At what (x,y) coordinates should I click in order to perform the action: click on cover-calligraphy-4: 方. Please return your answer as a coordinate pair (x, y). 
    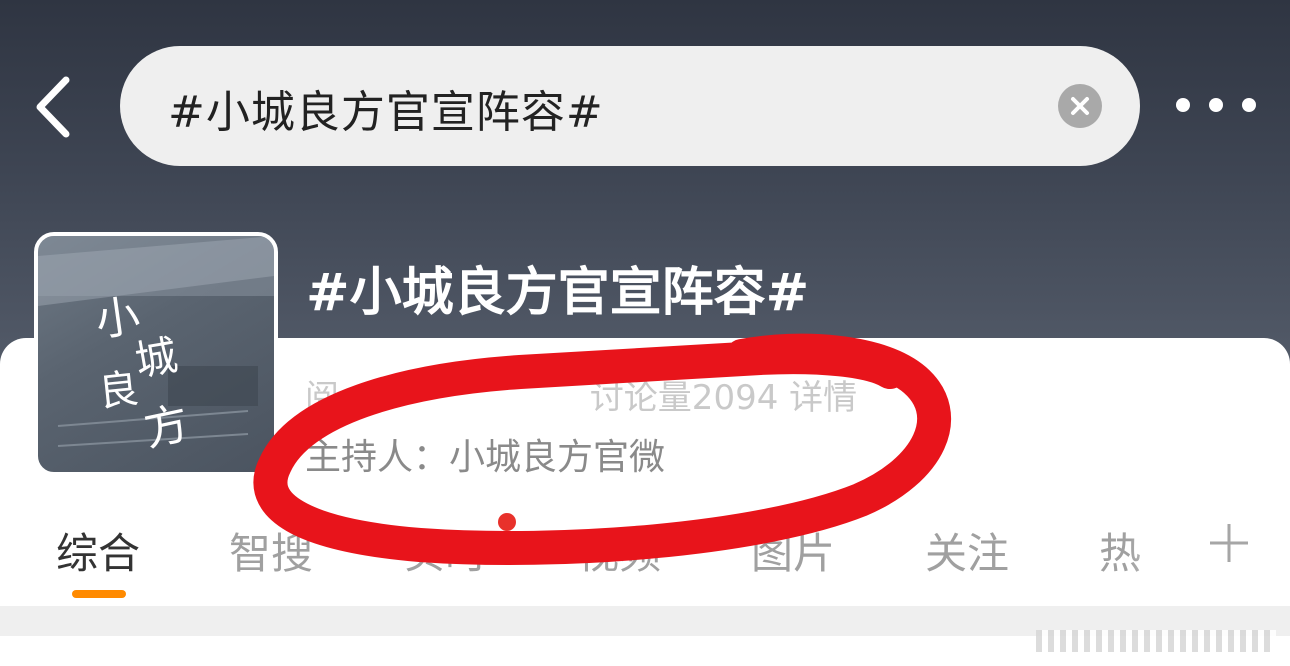
    Looking at the image, I should click on (167, 427).